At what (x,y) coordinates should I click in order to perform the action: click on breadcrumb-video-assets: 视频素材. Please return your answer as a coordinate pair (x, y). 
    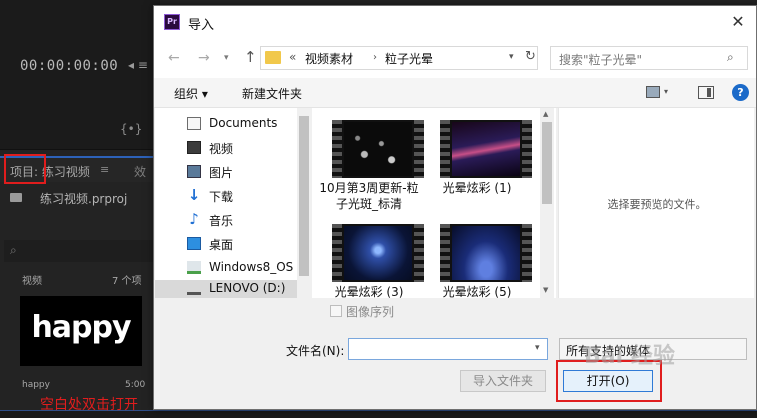
    Looking at the image, I should click on (329, 58).